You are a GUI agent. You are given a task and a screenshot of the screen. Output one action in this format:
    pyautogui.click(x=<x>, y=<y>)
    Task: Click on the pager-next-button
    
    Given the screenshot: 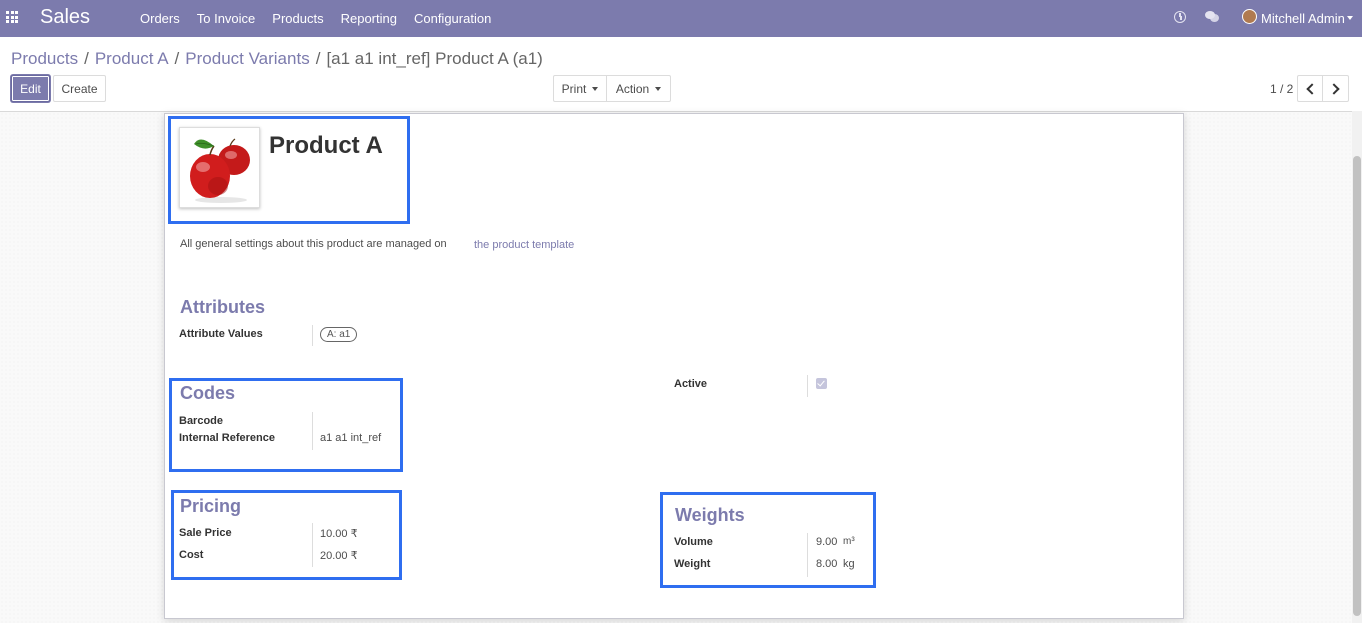 What is the action you would take?
    pyautogui.click(x=1335, y=88)
    